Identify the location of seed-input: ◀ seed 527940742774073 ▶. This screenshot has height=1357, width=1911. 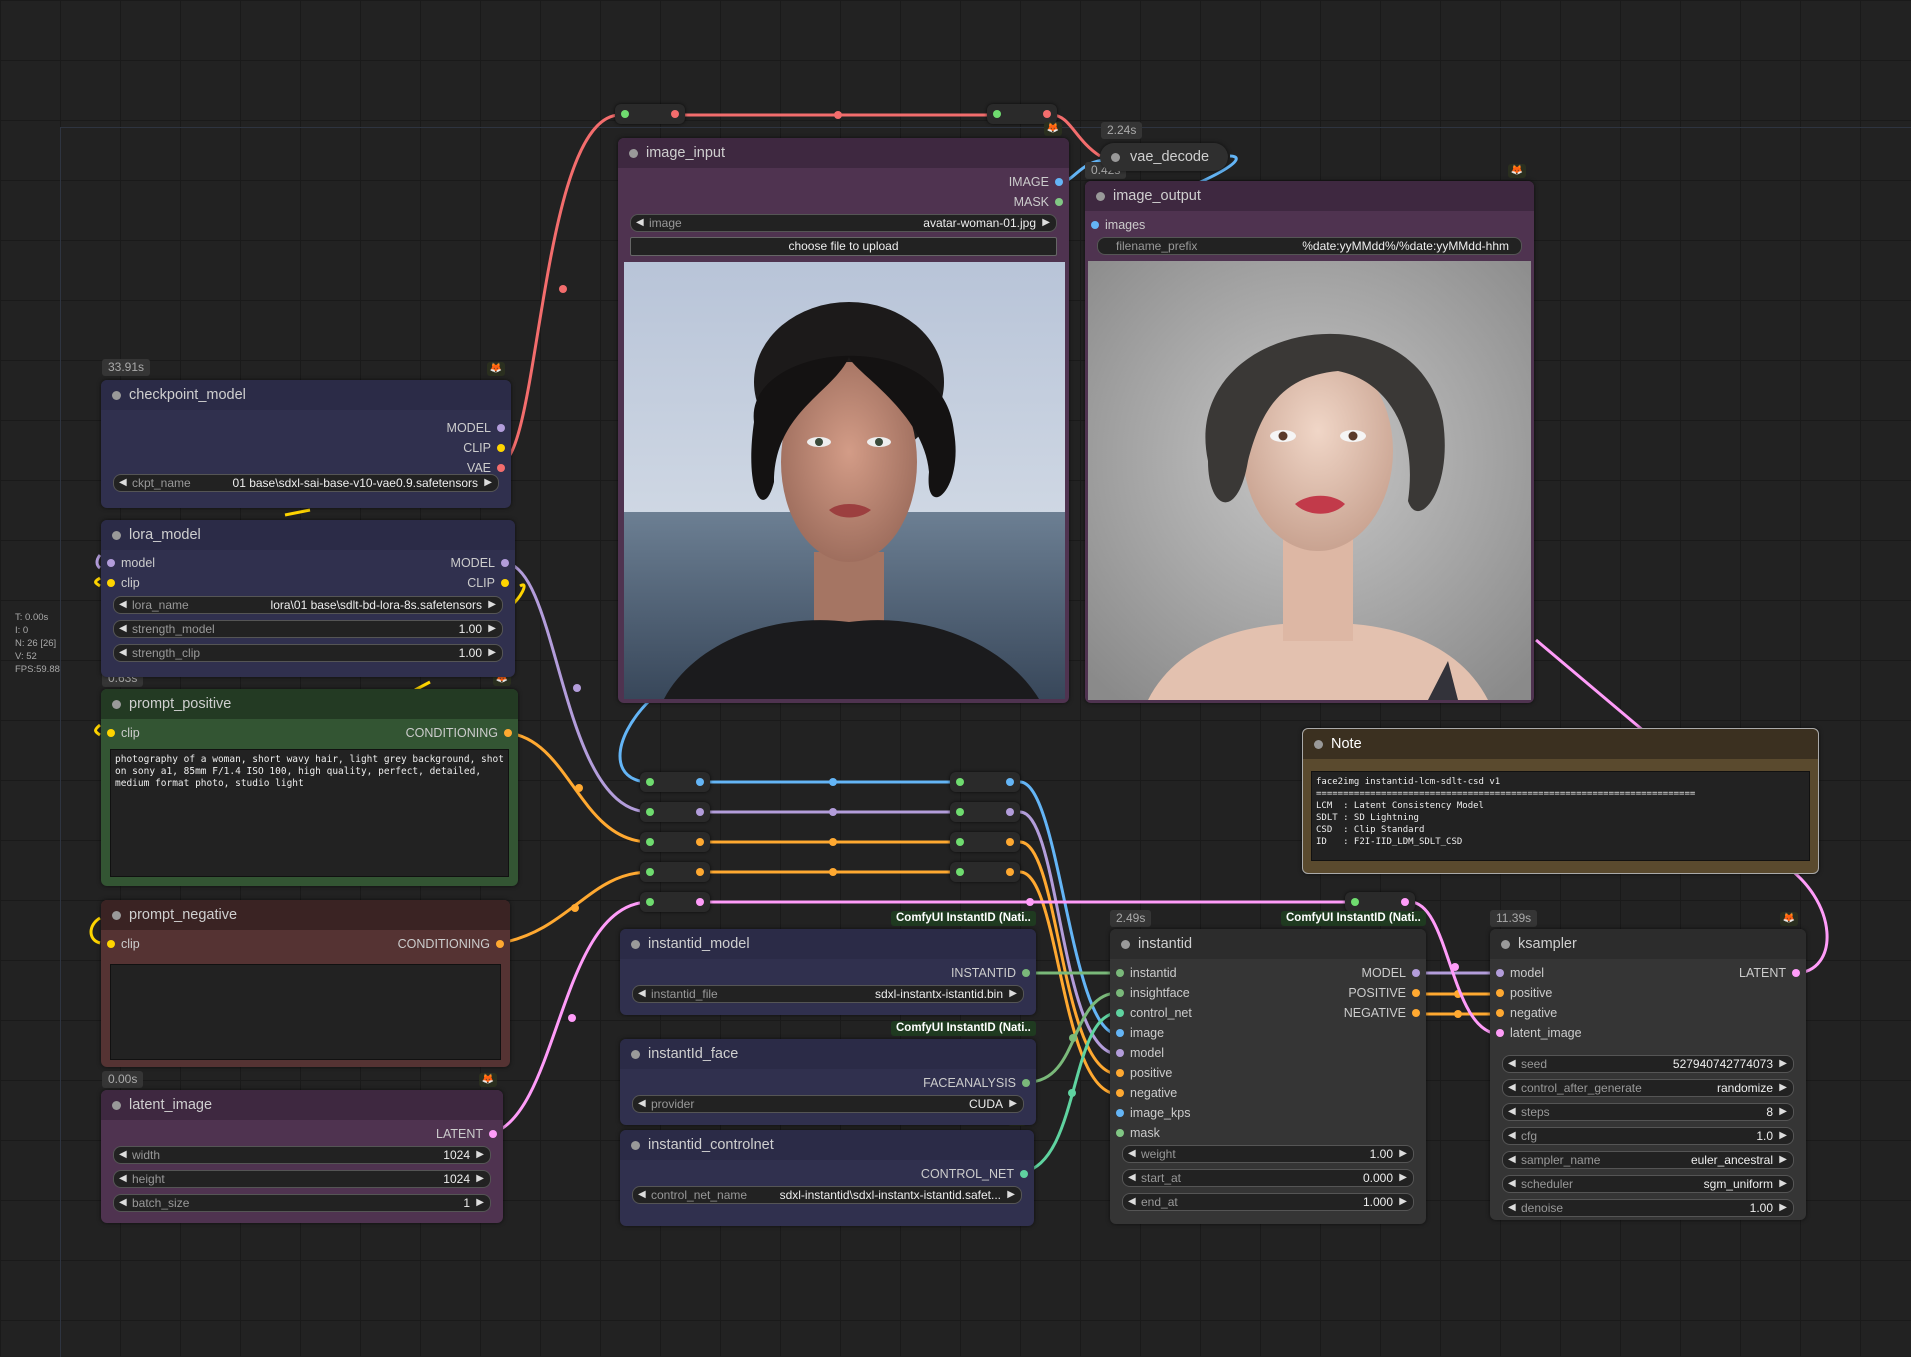
(1648, 1064).